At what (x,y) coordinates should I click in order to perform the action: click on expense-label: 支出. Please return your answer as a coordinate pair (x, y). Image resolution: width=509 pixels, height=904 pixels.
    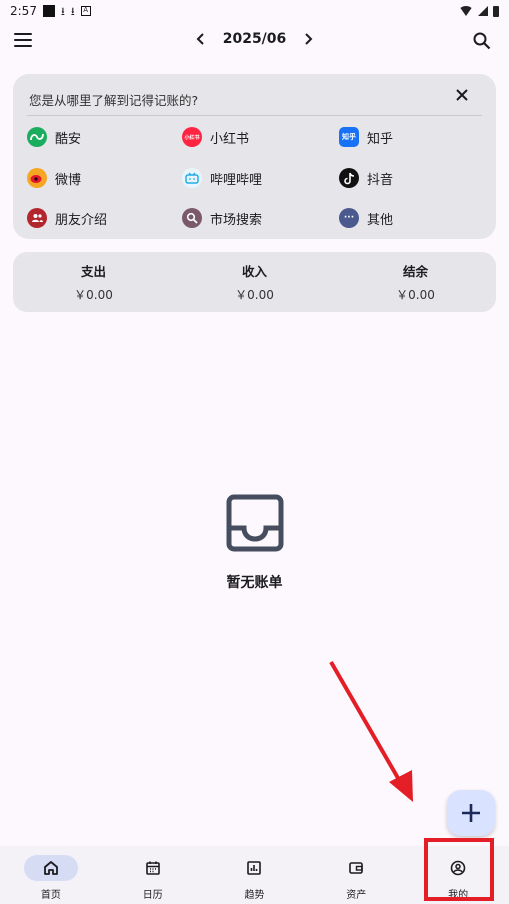
    Looking at the image, I should click on (93, 271).